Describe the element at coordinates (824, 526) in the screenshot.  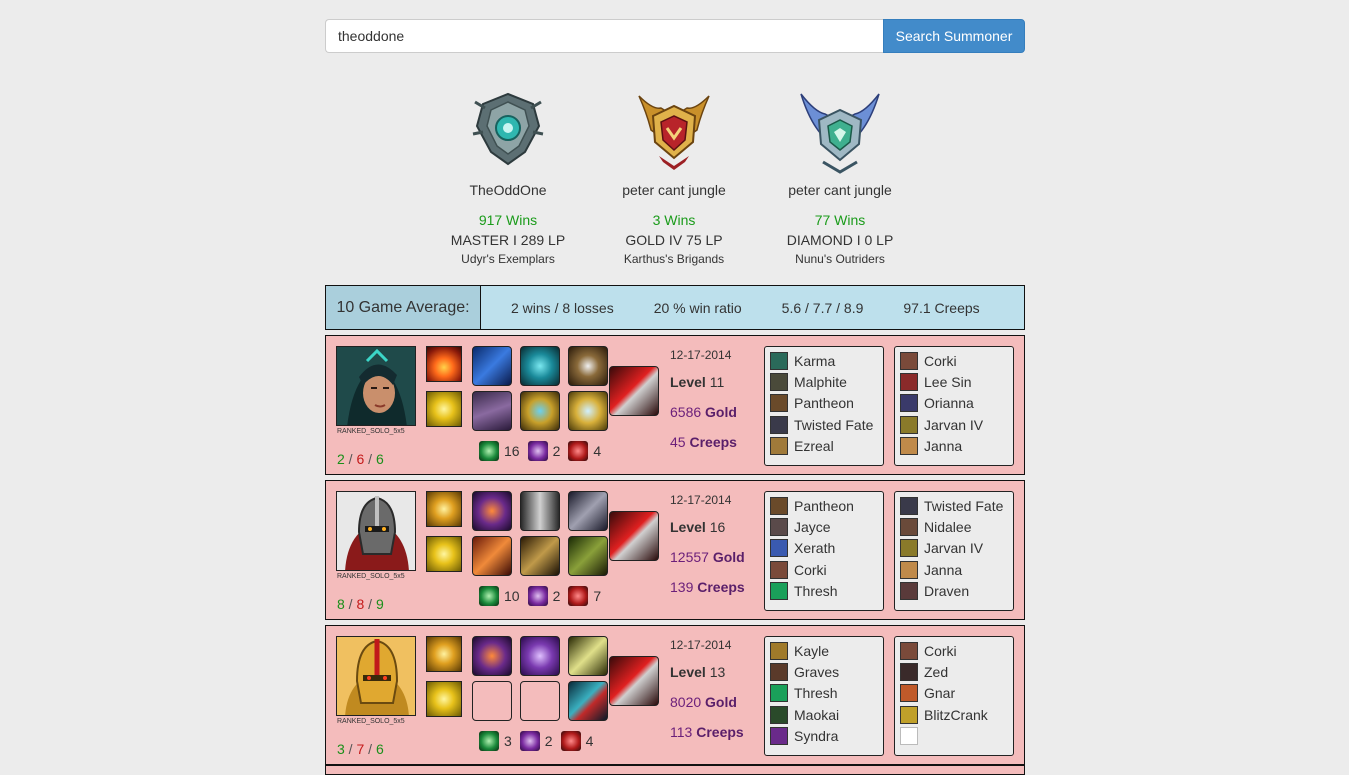
I see `player-item: Jayce` at that location.